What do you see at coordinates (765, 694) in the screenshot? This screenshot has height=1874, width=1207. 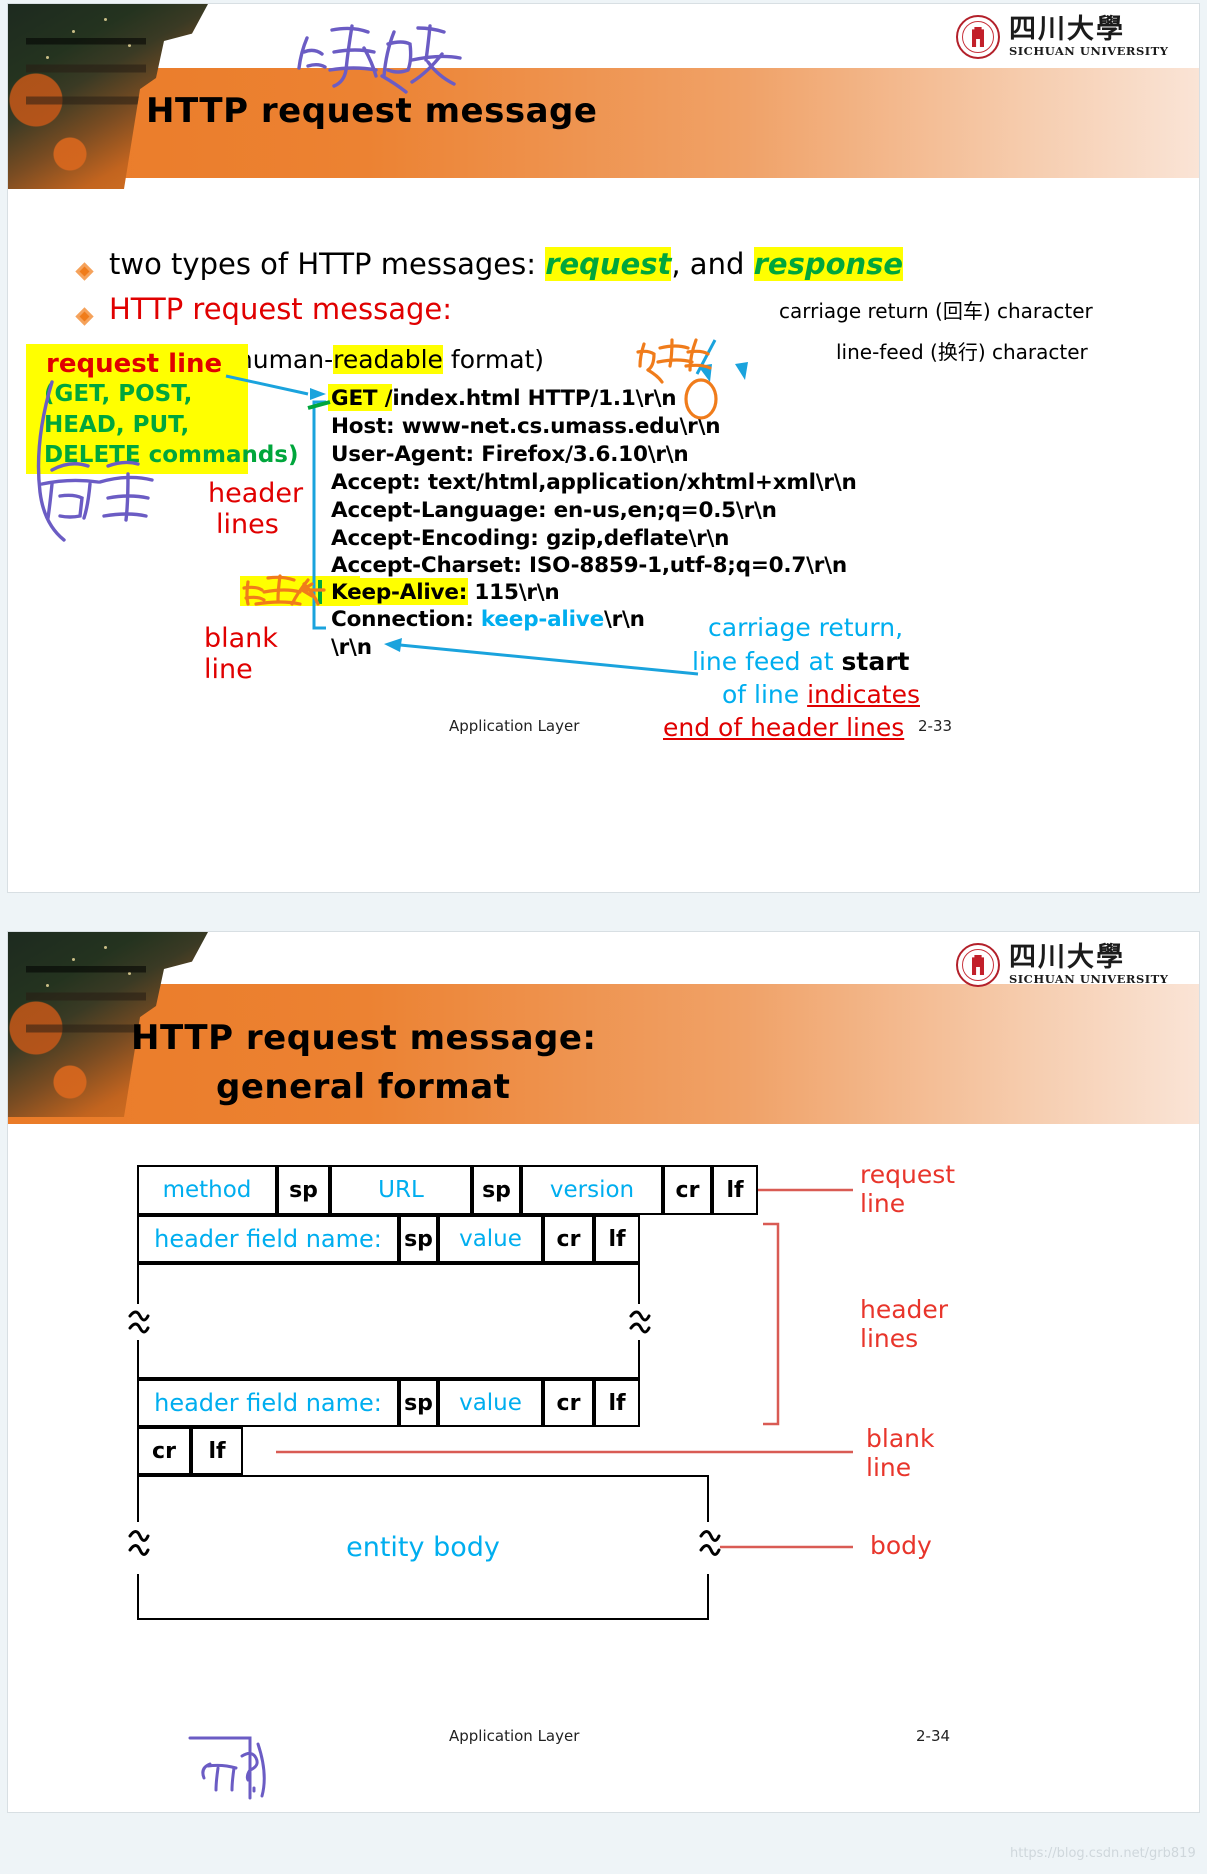 I see `annotation-note-line-3-cyan: of line` at bounding box center [765, 694].